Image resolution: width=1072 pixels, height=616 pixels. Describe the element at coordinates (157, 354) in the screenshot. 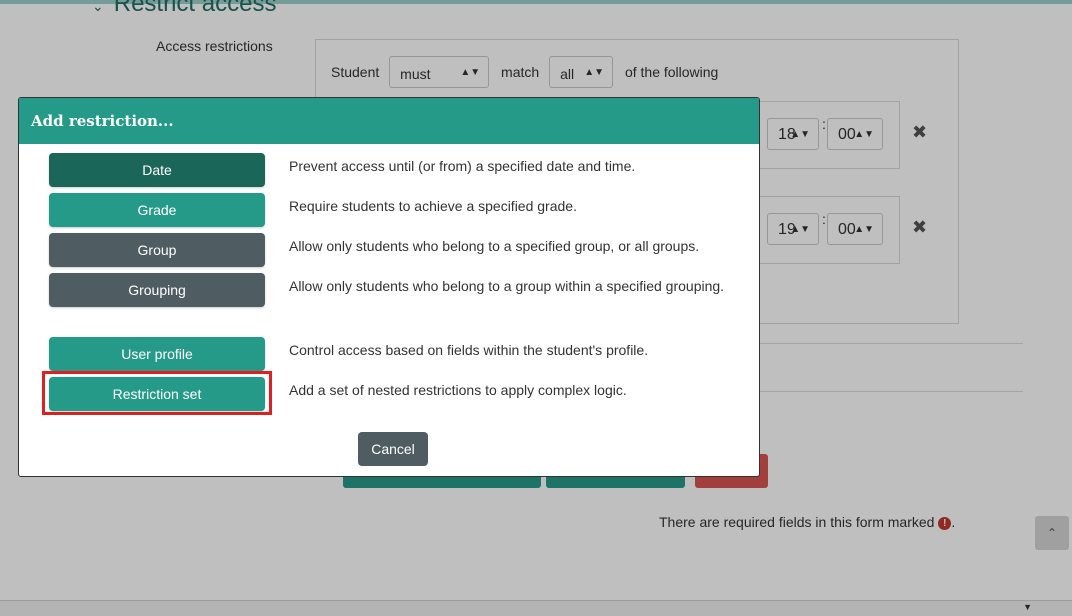

I see `user-profile-button: User profile` at that location.